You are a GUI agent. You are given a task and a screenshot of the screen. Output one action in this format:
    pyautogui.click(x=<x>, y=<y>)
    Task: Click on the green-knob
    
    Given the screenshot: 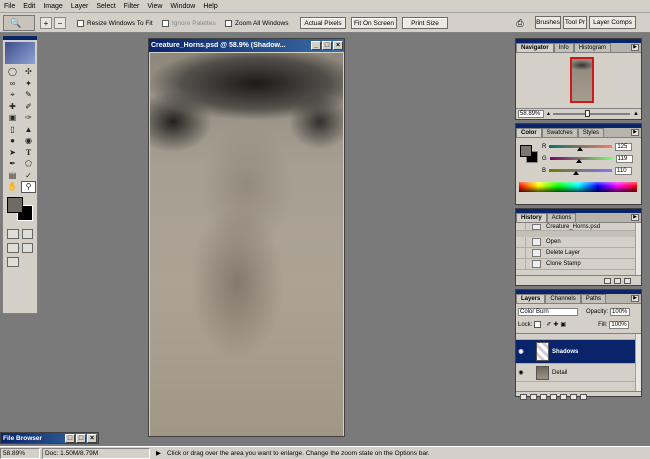 What is the action you would take?
    pyautogui.click(x=579, y=161)
    